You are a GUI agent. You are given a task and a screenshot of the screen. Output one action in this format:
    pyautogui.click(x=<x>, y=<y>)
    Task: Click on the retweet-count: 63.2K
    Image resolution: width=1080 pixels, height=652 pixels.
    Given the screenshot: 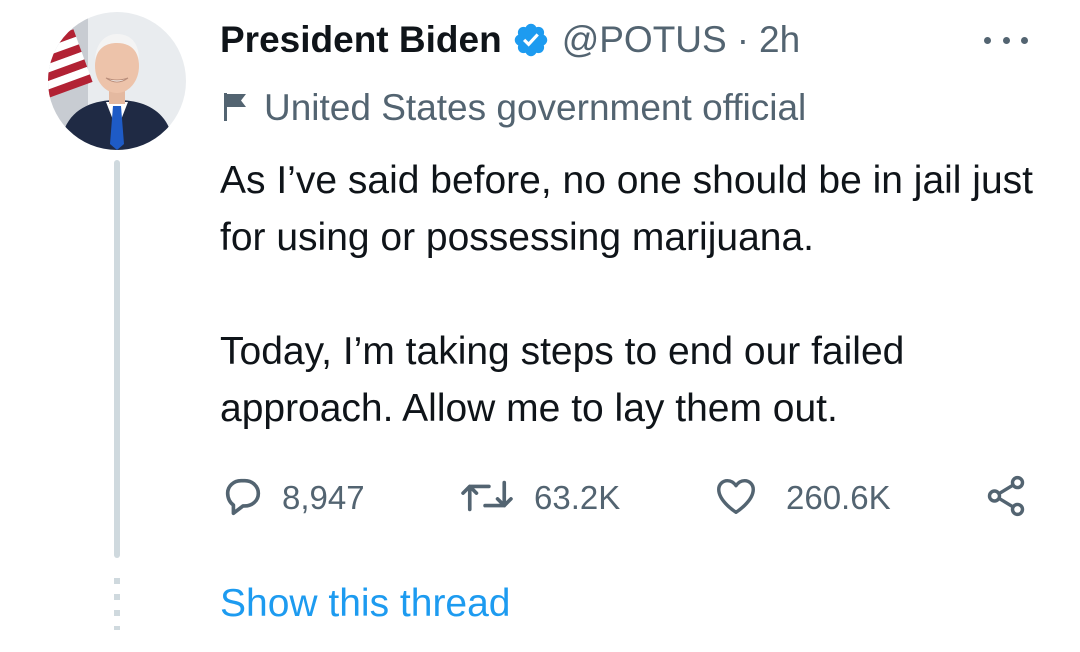 What is the action you would take?
    pyautogui.click(x=577, y=497)
    